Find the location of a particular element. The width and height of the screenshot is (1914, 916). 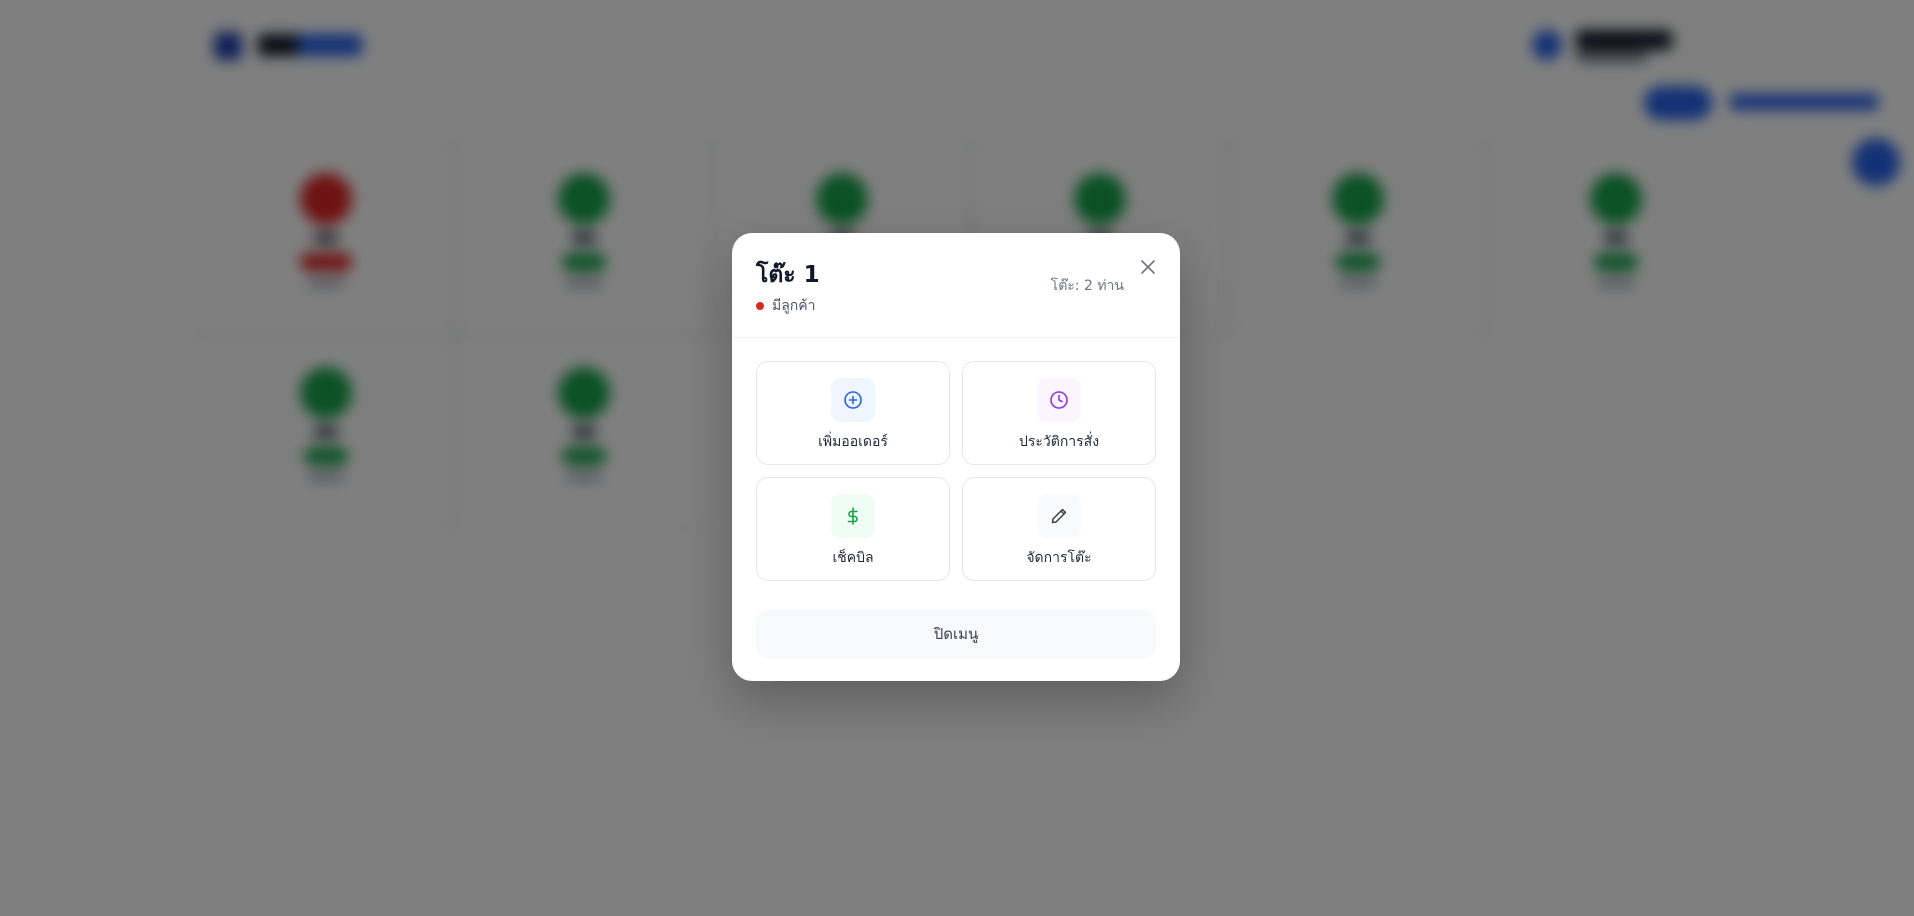

order-history-button: ประวัติการสั่ง is located at coordinates (1059, 413).